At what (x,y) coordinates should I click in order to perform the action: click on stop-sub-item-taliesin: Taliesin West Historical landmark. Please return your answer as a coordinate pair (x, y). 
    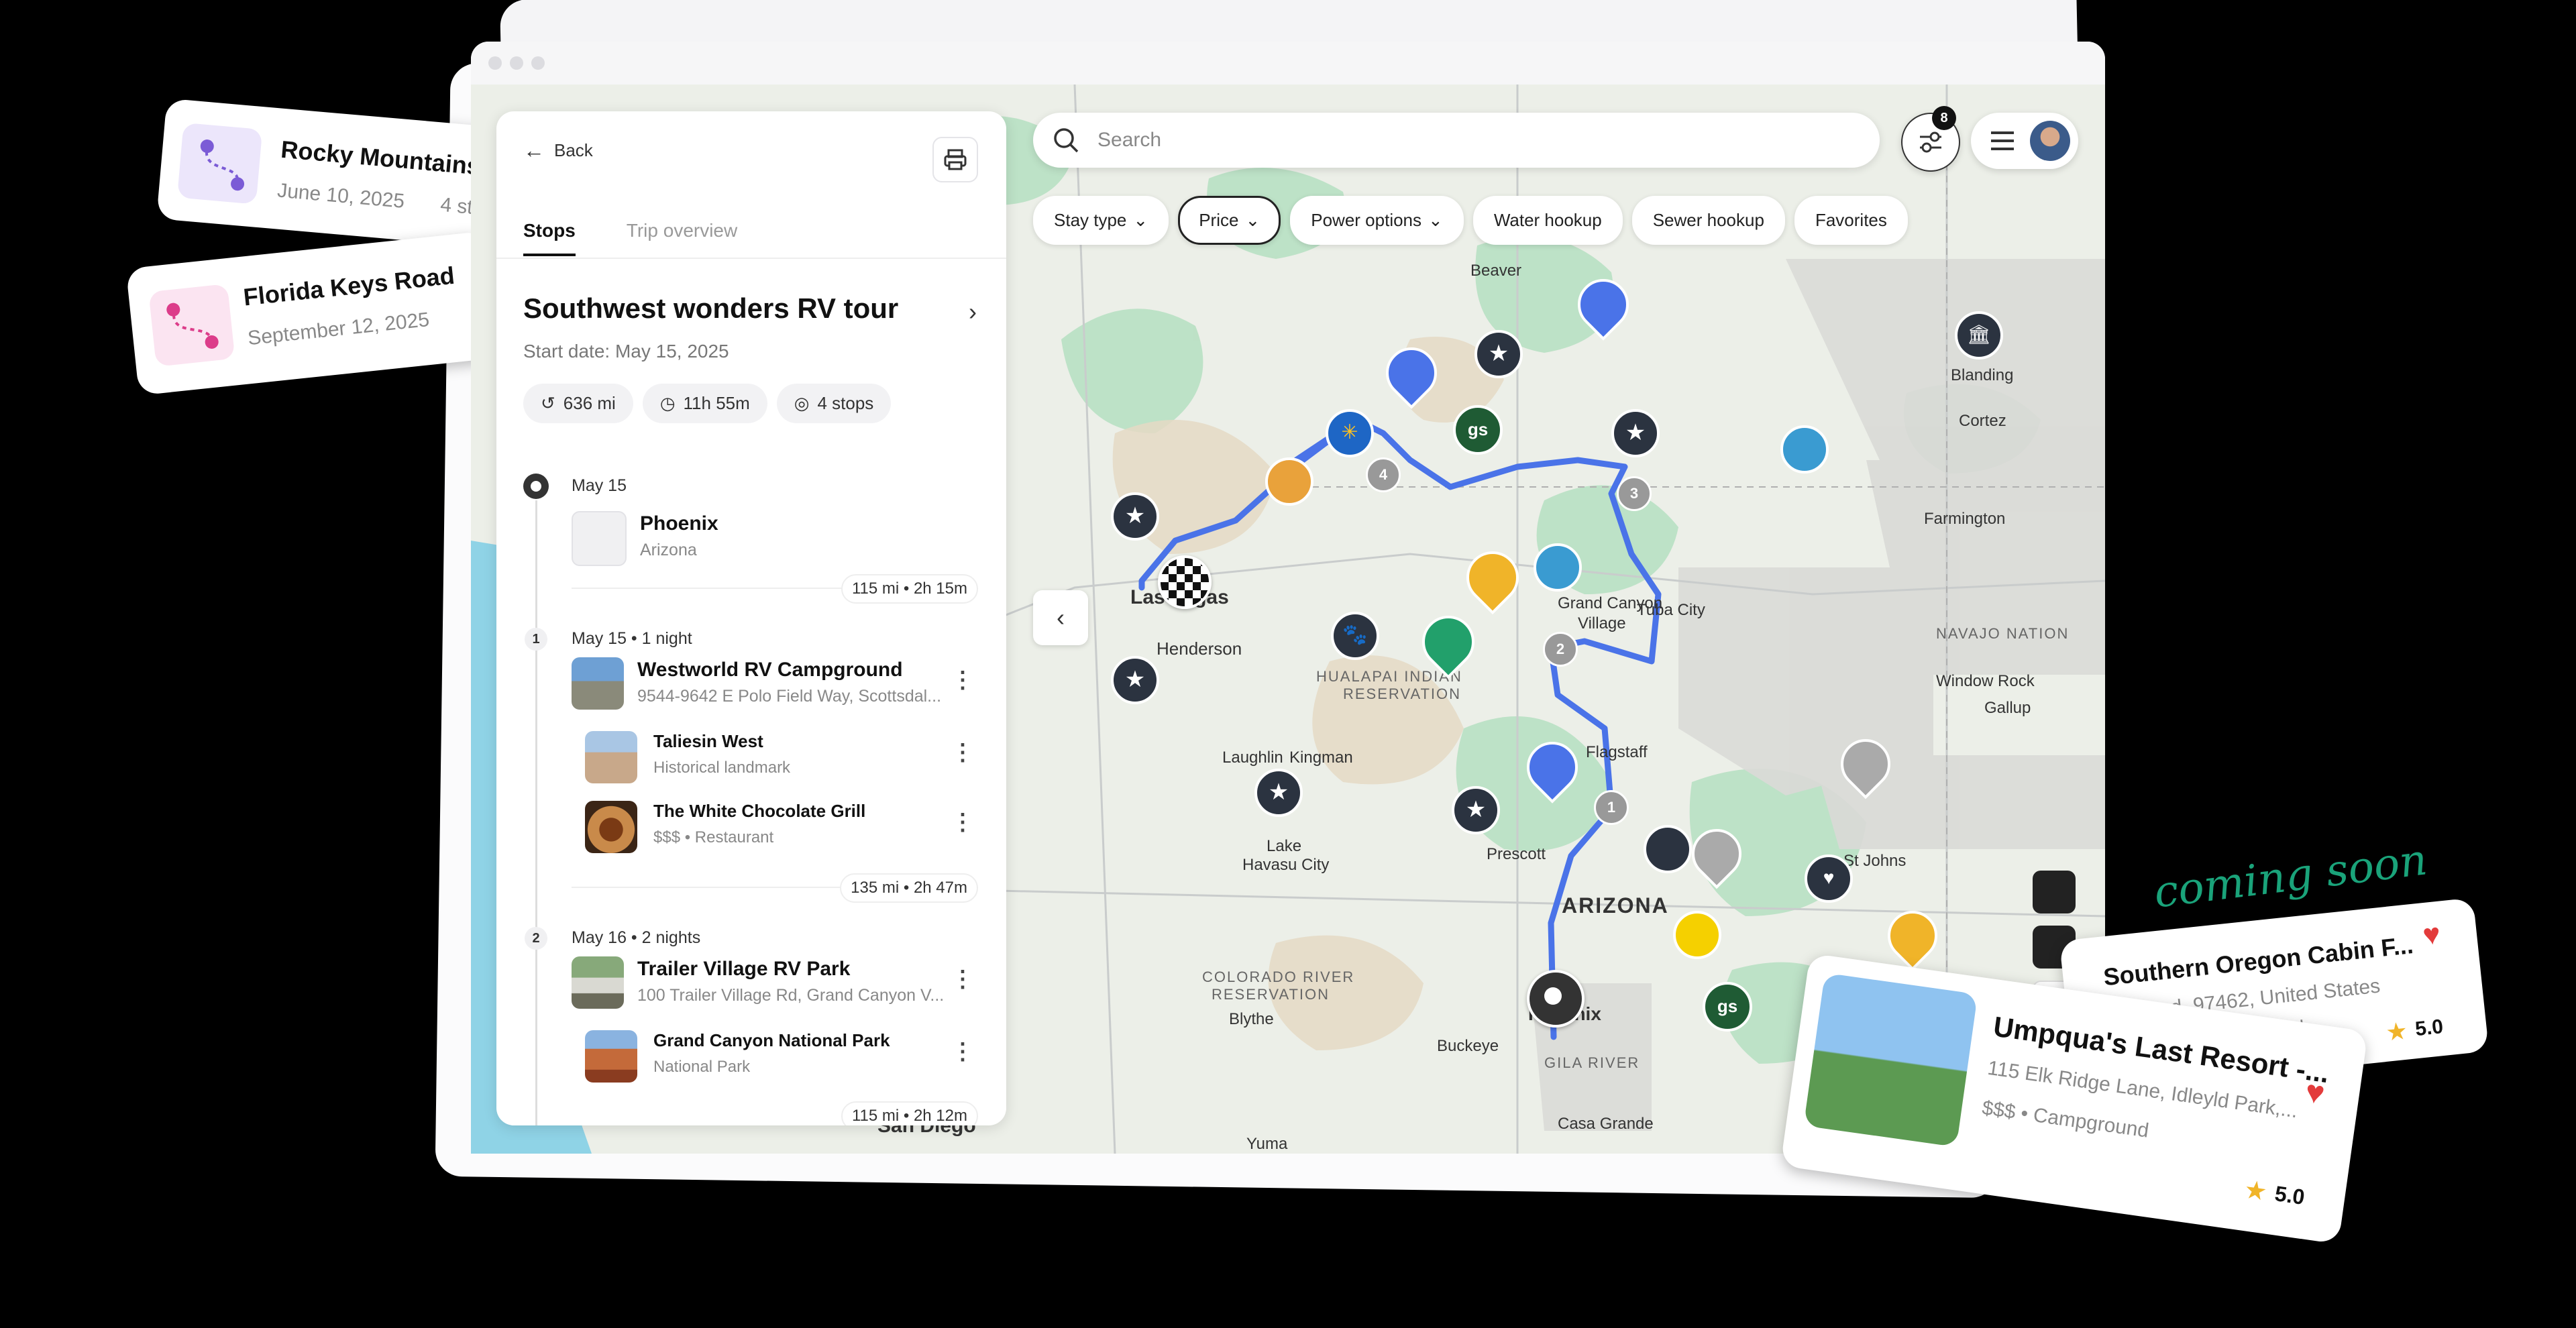
    Looking at the image, I should click on (687, 757).